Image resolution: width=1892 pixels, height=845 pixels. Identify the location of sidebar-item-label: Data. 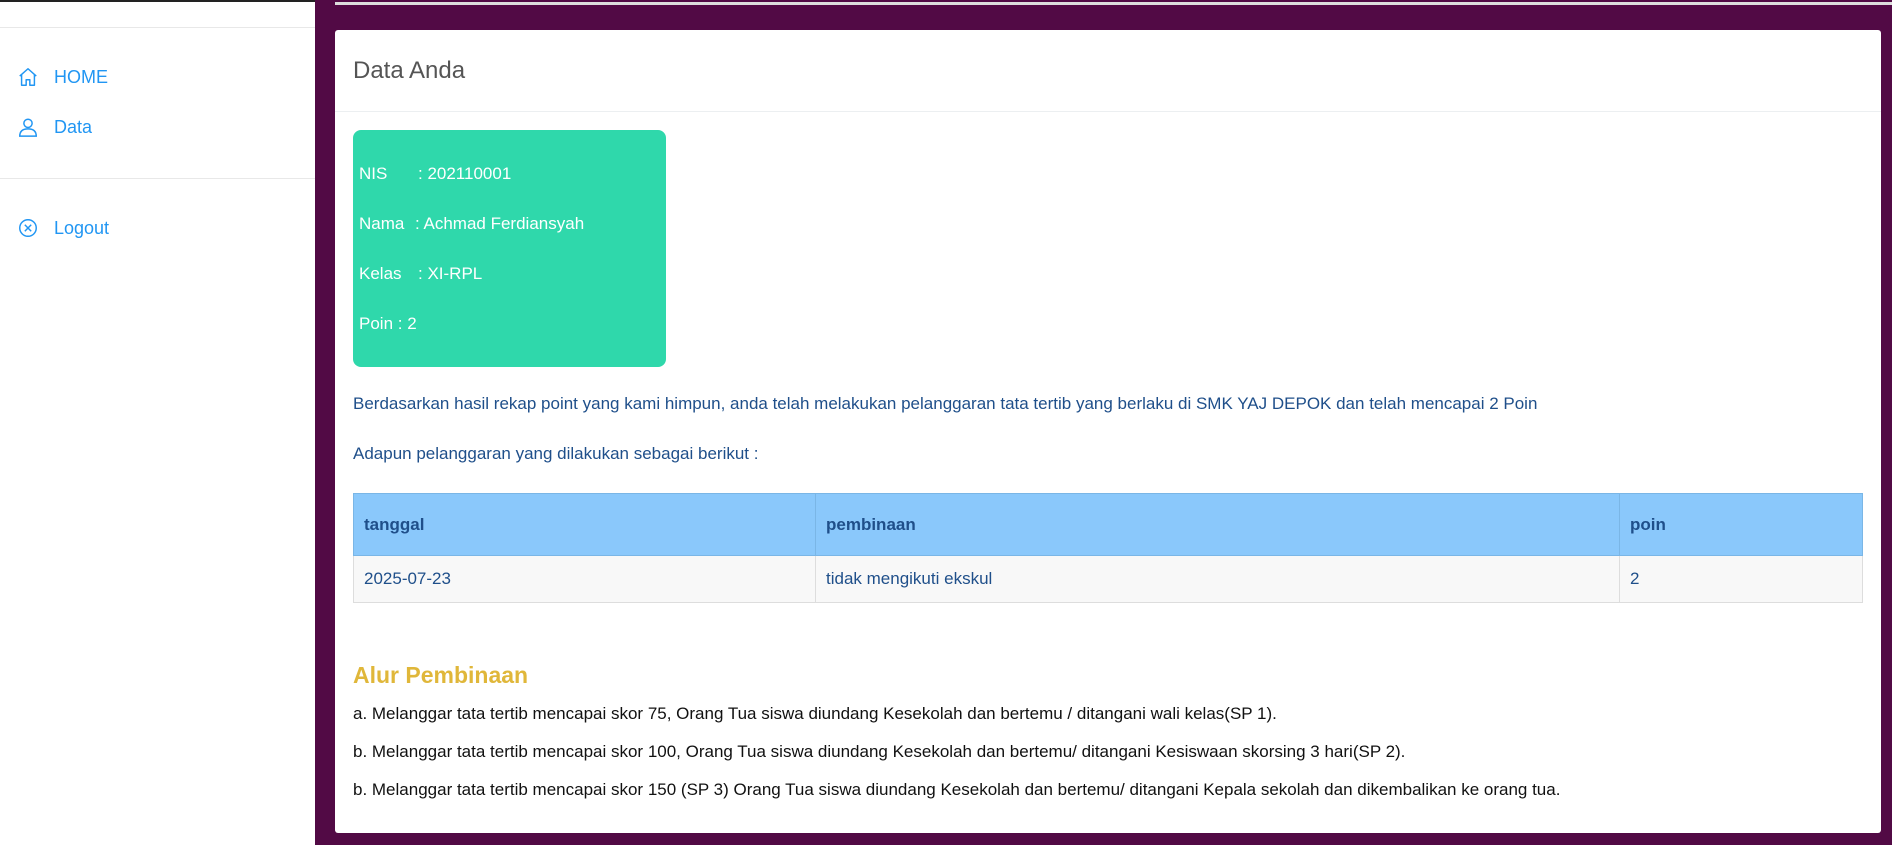
(73, 126).